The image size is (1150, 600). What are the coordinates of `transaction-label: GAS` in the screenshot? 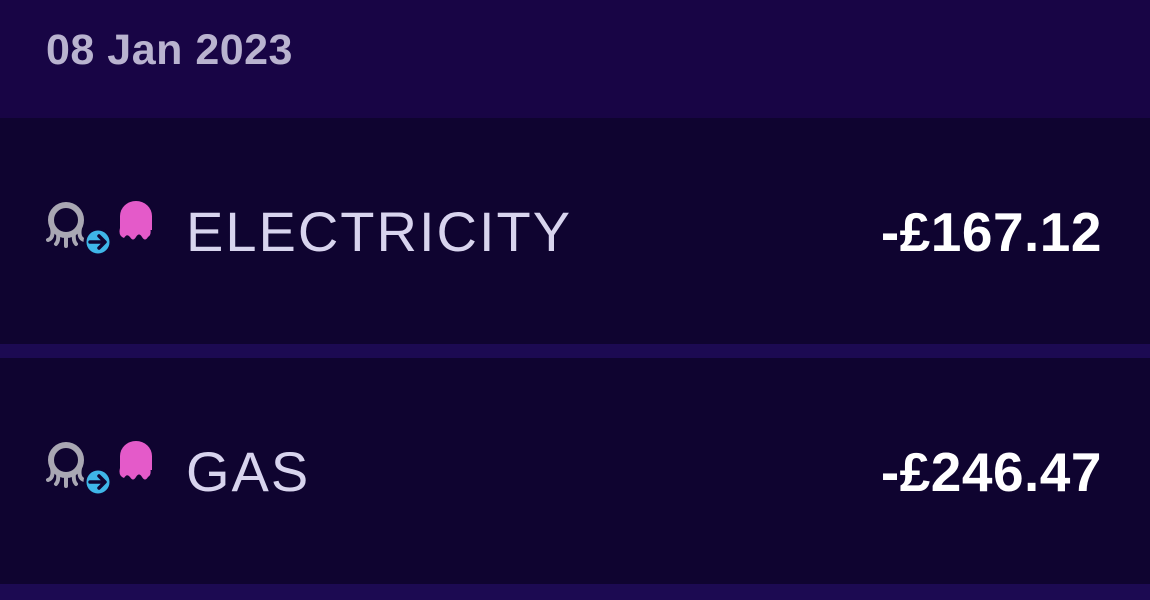 It's located at (248, 471).